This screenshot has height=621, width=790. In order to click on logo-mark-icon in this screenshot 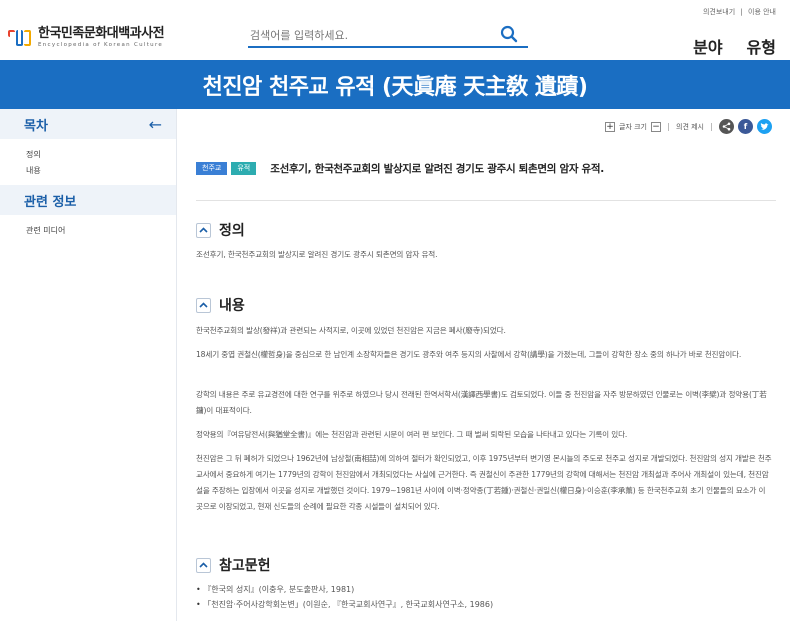, I will do `click(20, 38)`.